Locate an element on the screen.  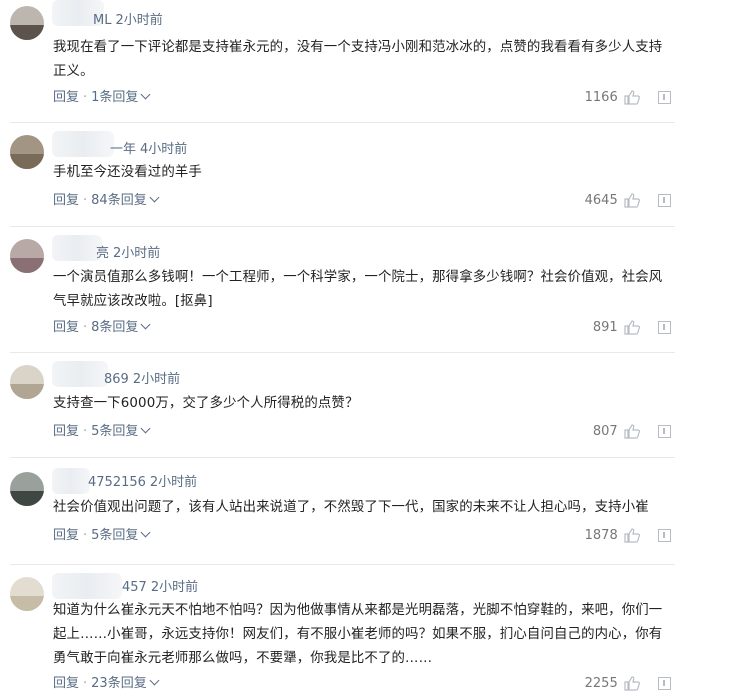
comment-right-actions: 4645 is located at coordinates (628, 201).